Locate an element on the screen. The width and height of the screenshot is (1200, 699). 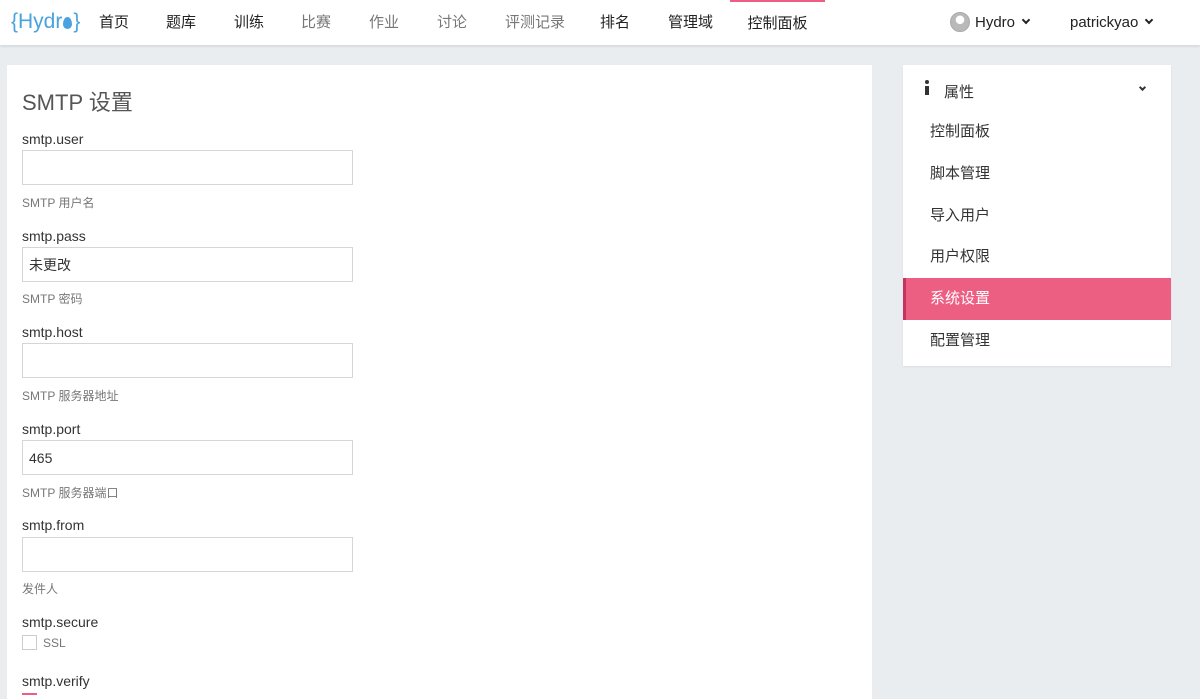
water-drop-icon is located at coordinates (68, 23).